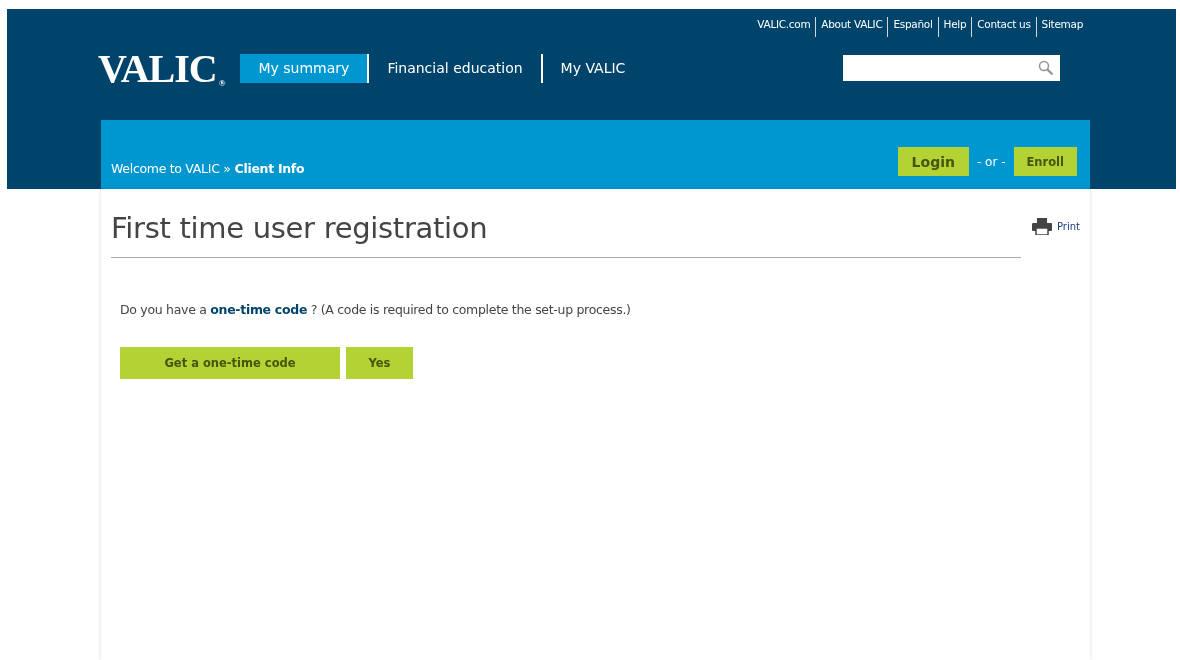 The width and height of the screenshot is (1180, 660). I want to click on nav-tab: Financial education, so click(456, 68).